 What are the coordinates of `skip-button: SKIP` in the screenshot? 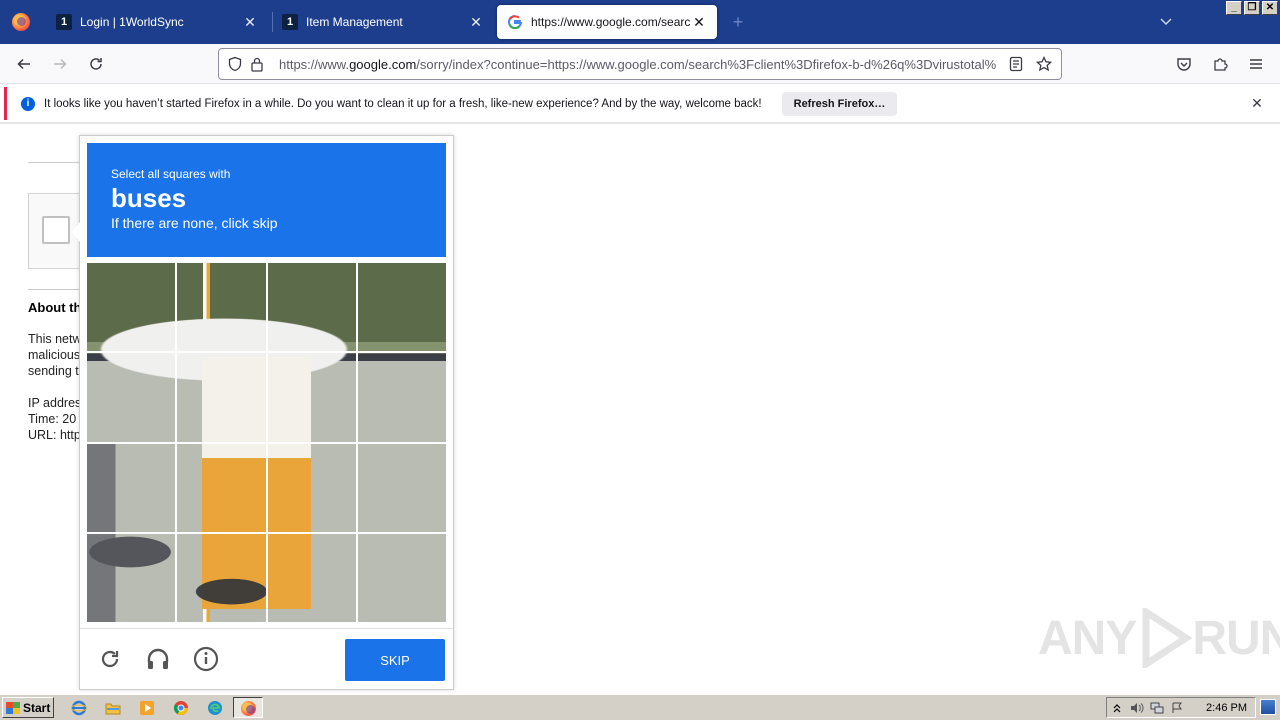 It's located at (395, 660).